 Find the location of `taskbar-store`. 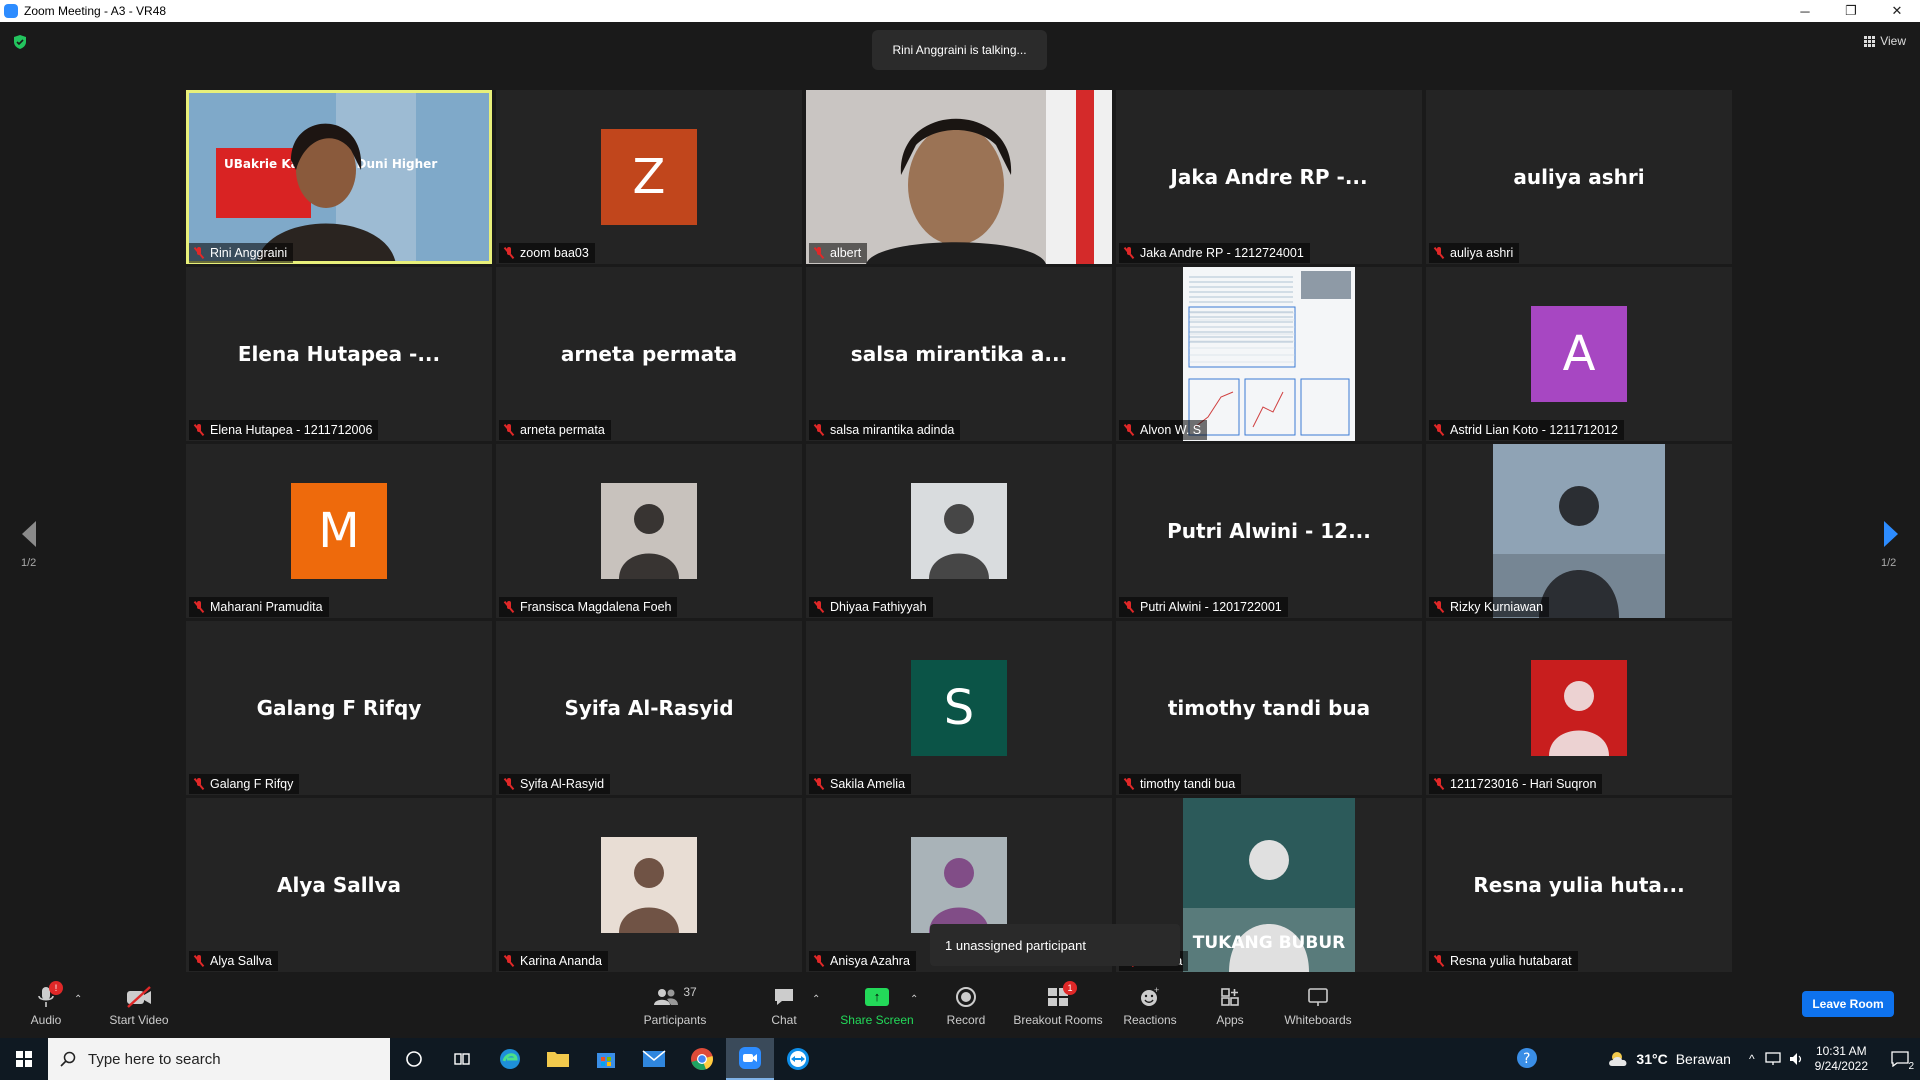

taskbar-store is located at coordinates (606, 1059).